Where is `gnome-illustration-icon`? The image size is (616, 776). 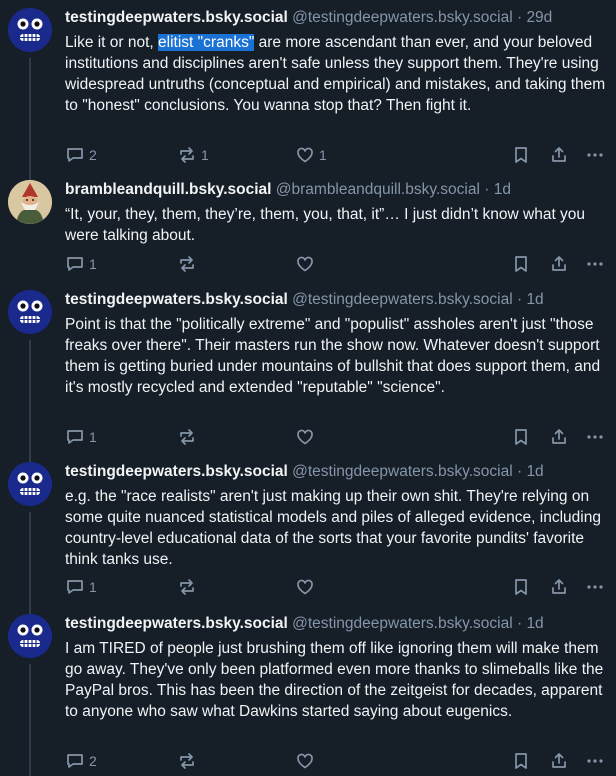 gnome-illustration-icon is located at coordinates (30, 202).